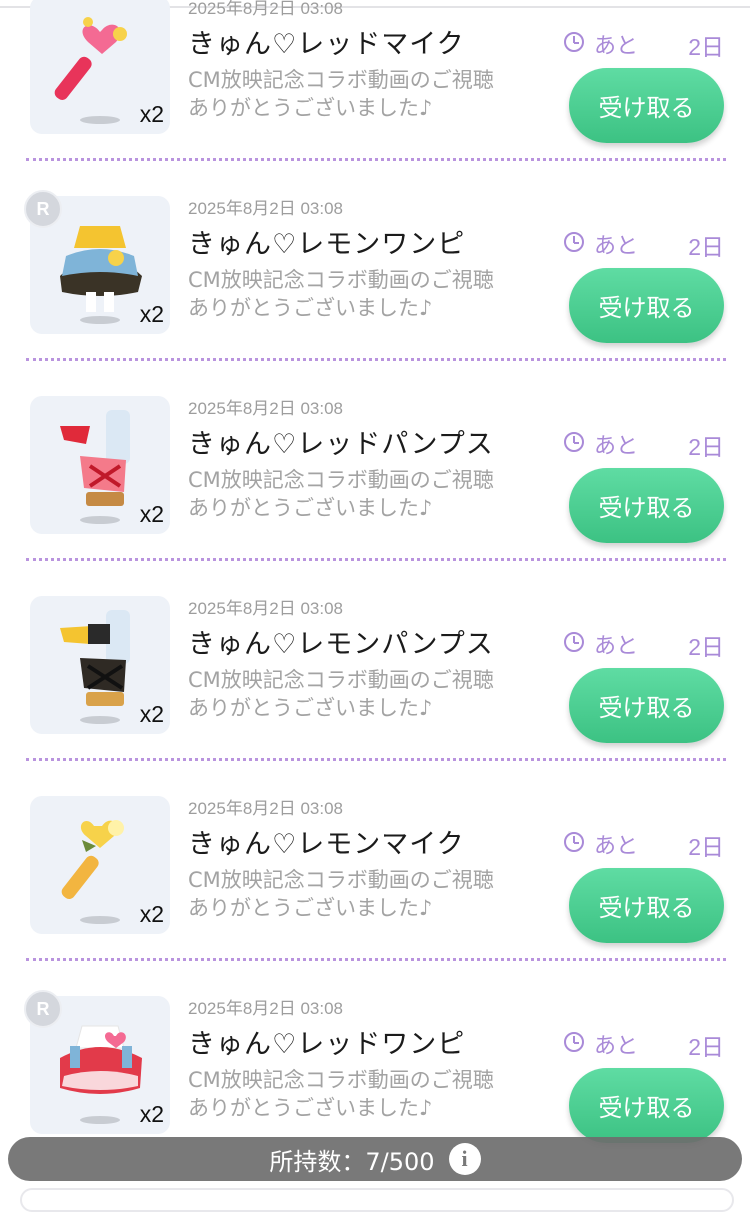 This screenshot has height=1212, width=750. I want to click on item-title: きゅん♡レモンワンピ, so click(327, 244).